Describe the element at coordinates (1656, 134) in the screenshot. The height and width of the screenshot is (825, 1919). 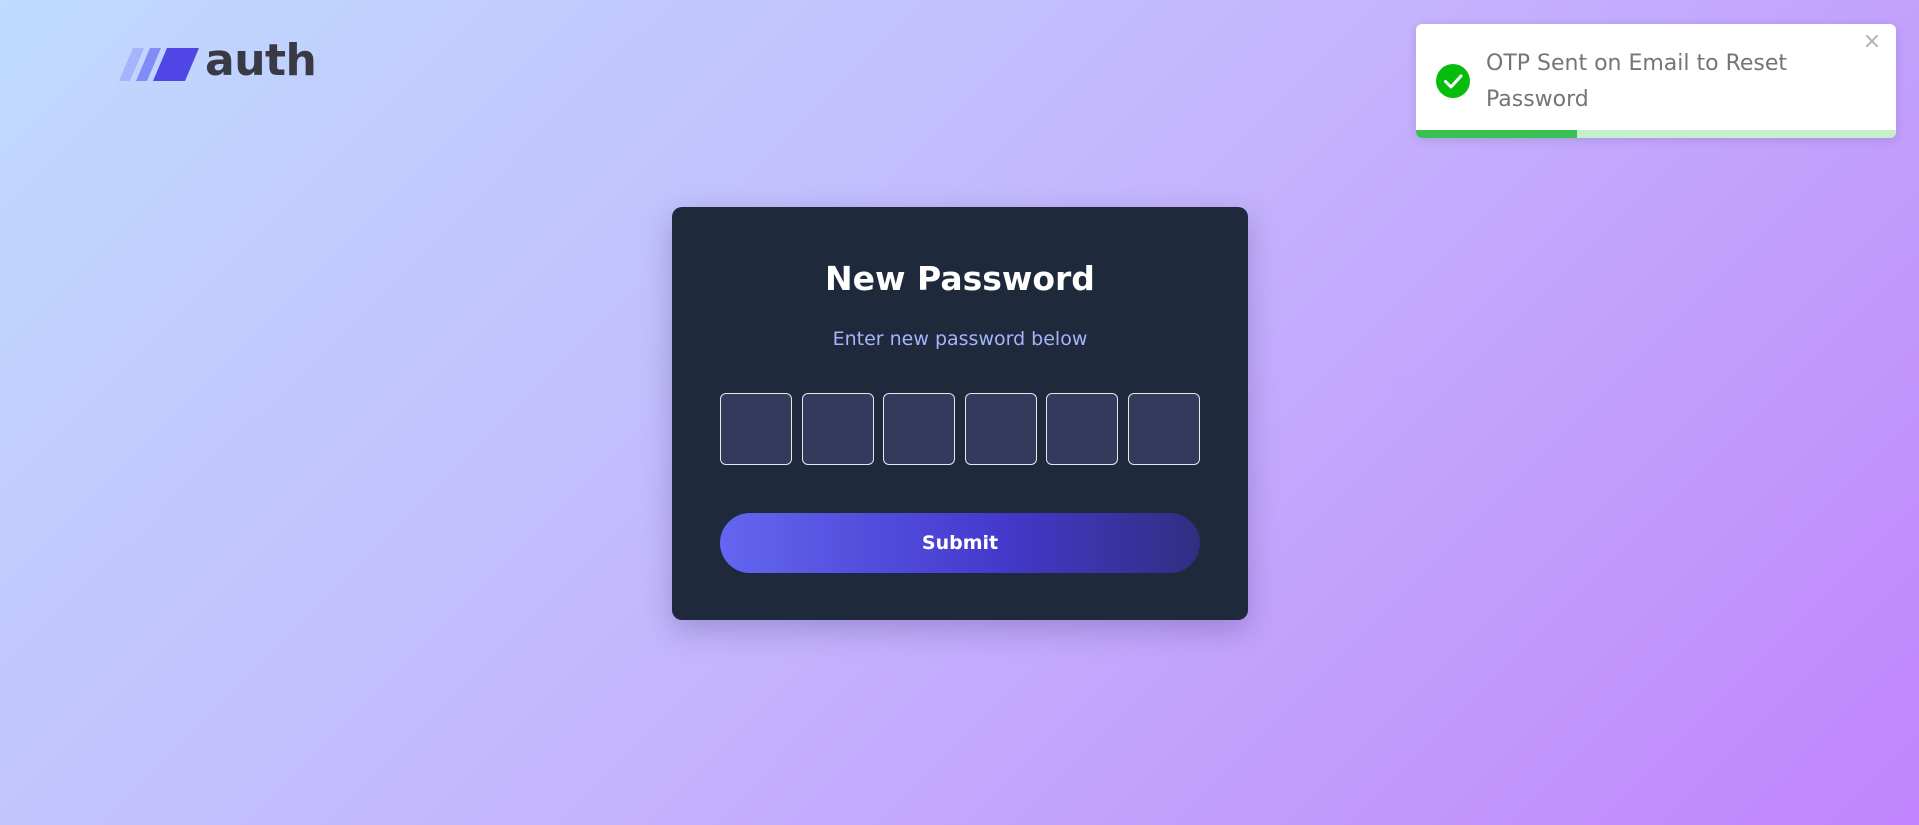
I see `toast-progress-track` at that location.